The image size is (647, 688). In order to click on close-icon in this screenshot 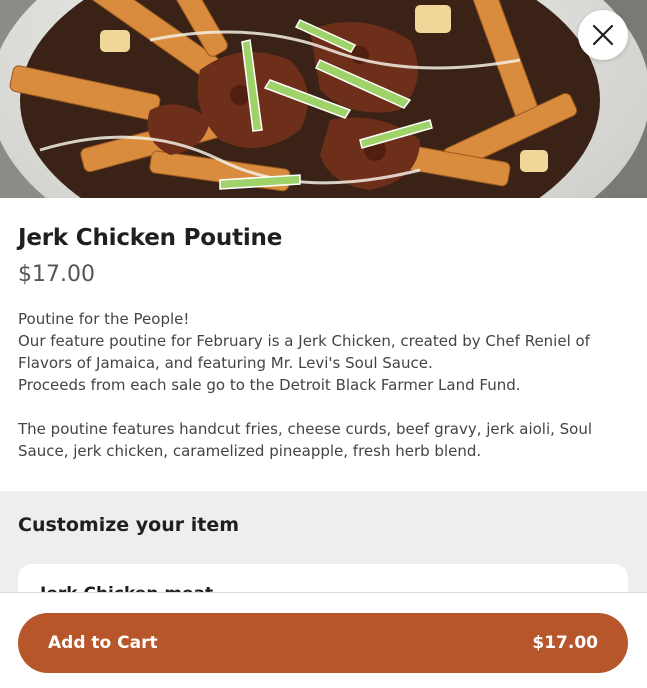, I will do `click(603, 35)`.